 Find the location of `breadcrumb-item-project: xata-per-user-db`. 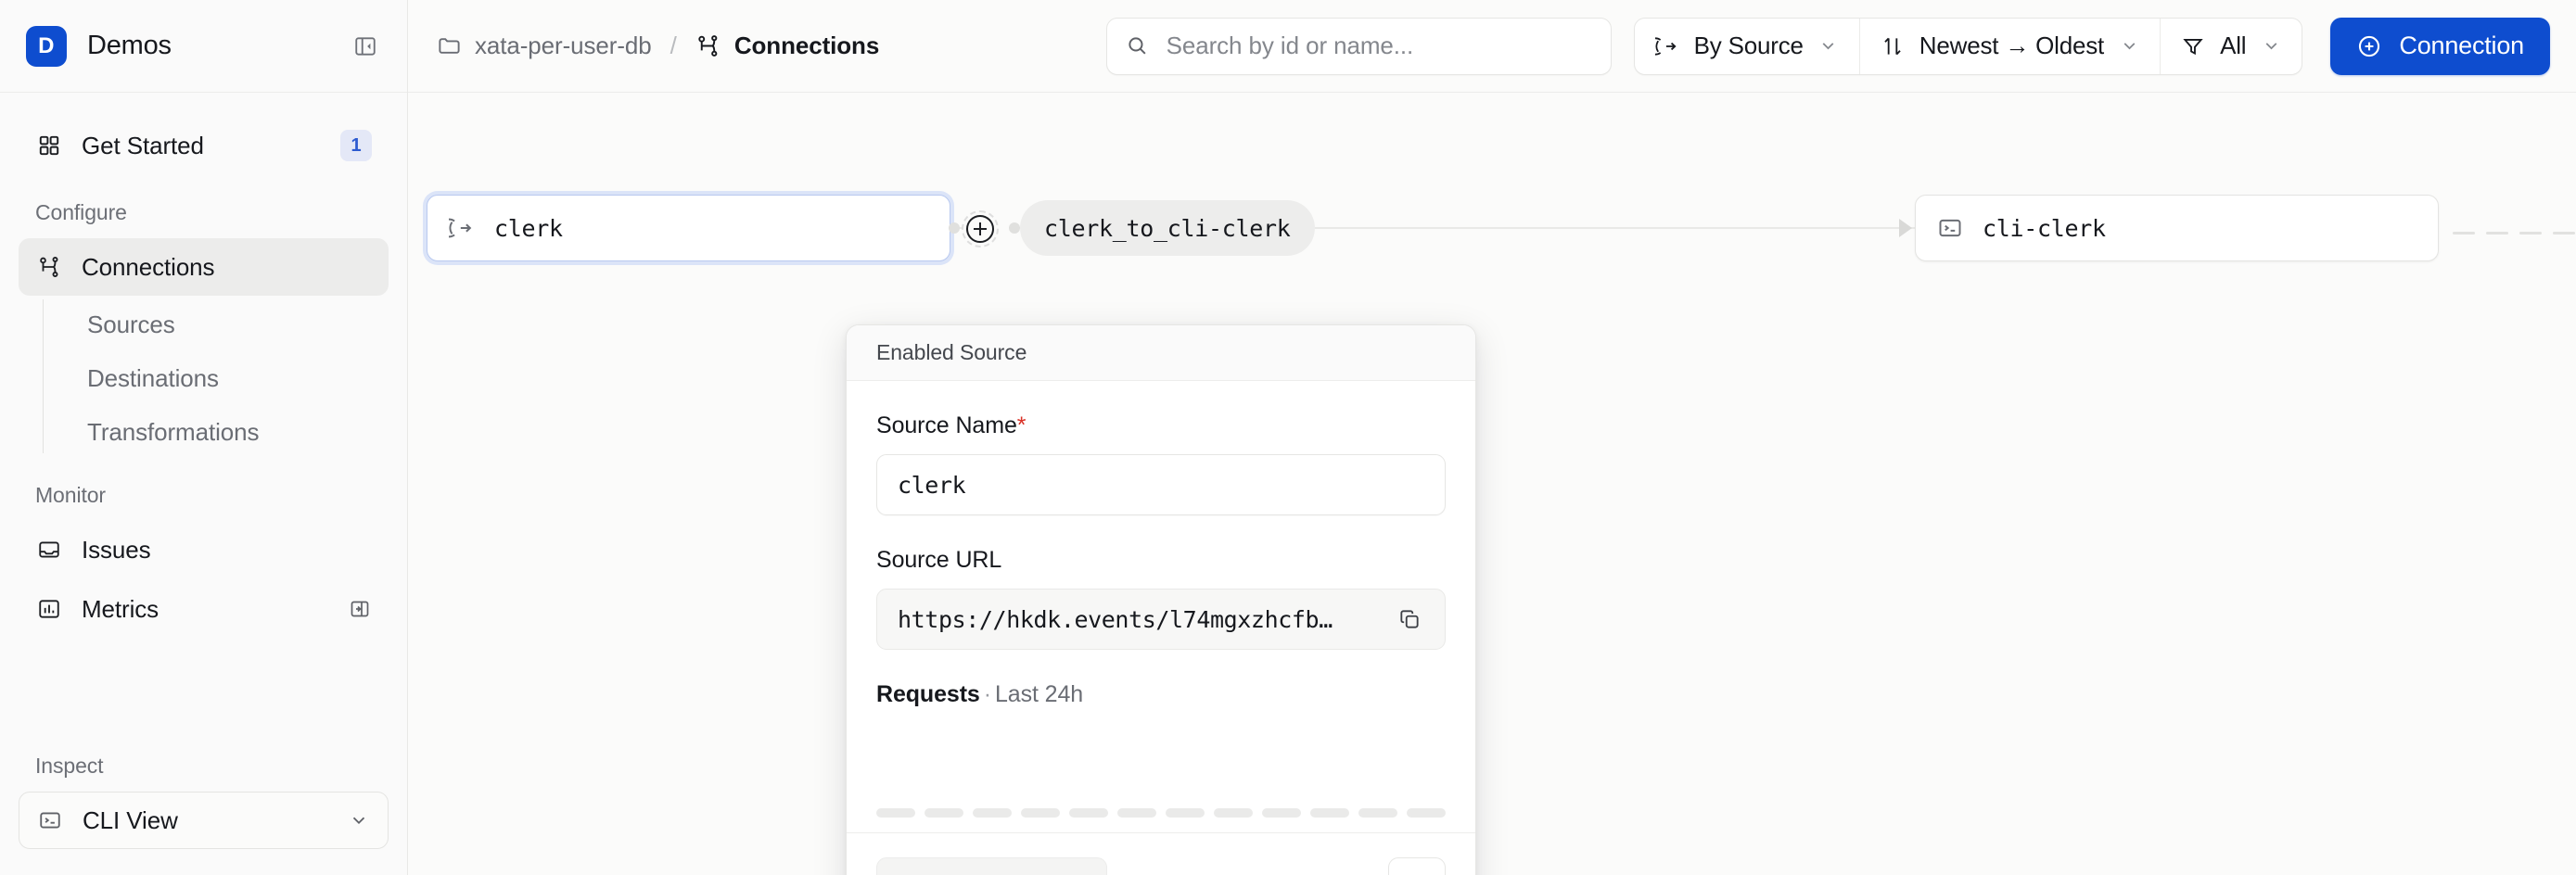

breadcrumb-item-project: xata-per-user-db is located at coordinates (544, 46).